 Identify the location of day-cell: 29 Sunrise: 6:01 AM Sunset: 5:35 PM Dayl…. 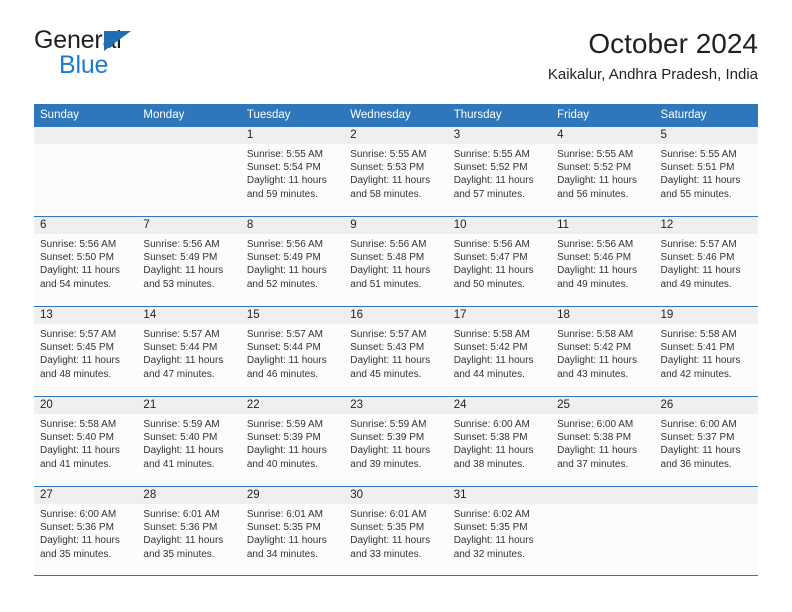
(292, 531).